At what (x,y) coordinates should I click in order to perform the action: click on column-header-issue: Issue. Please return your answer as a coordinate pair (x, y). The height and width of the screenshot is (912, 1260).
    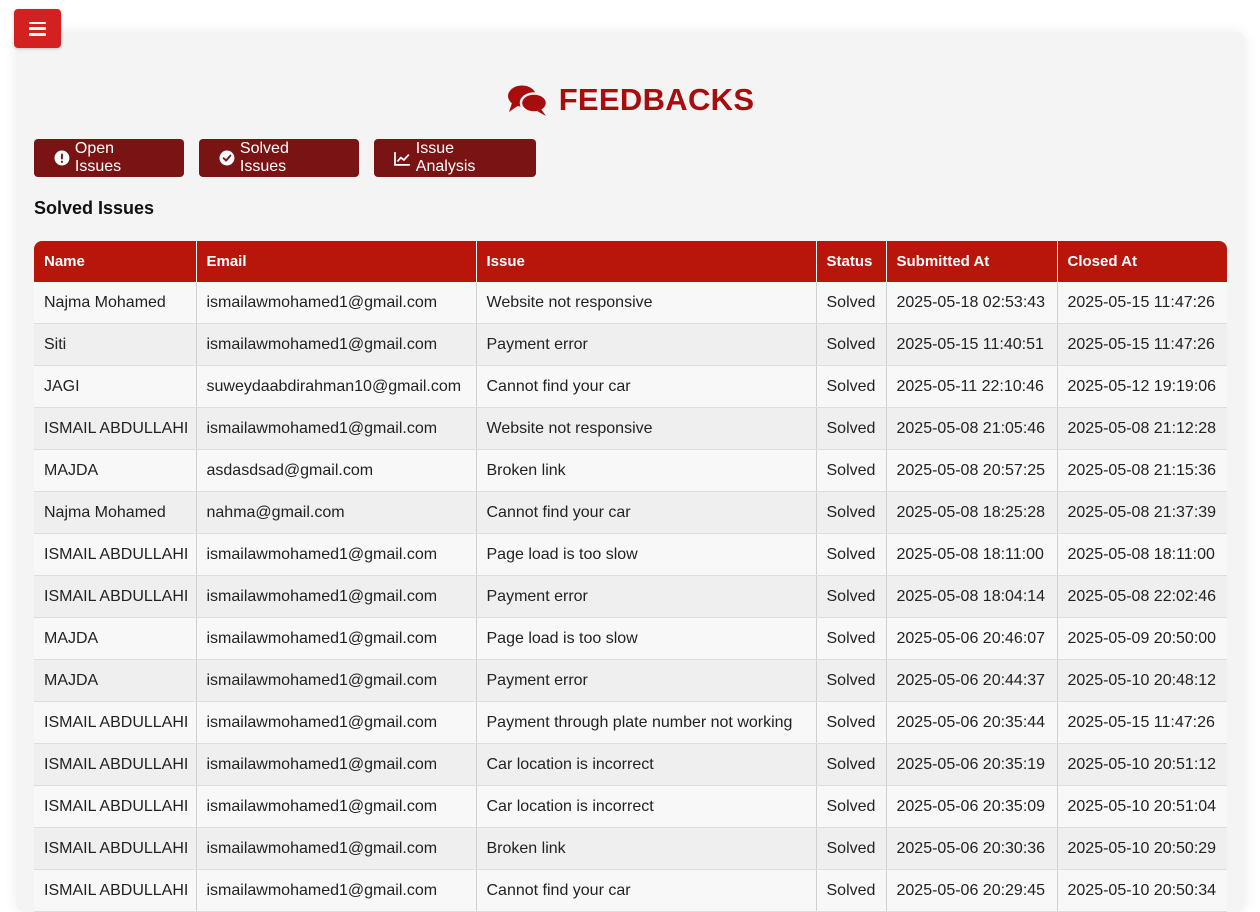
    Looking at the image, I should click on (646, 261).